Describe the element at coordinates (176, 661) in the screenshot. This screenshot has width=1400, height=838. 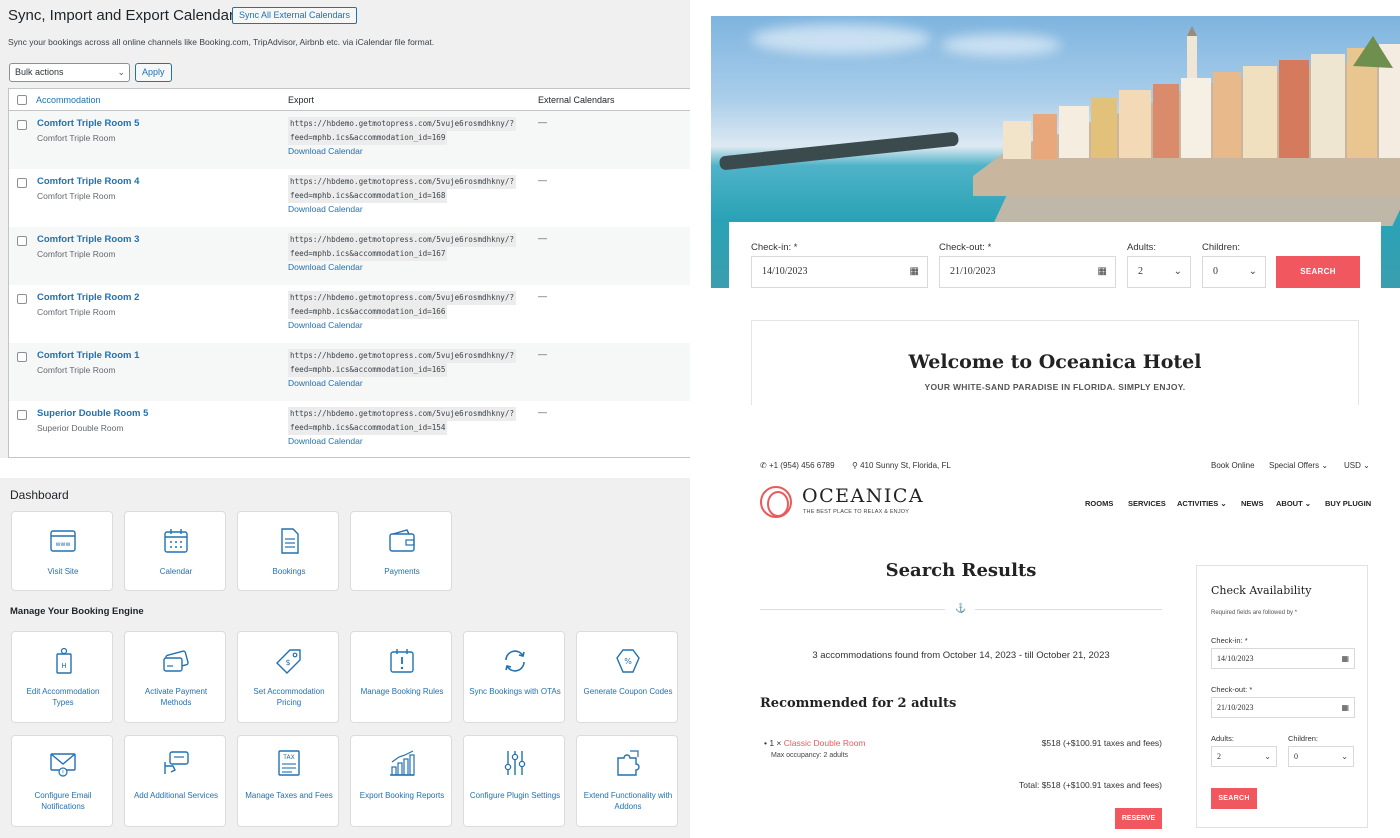
I see `credit-card-icon` at that location.